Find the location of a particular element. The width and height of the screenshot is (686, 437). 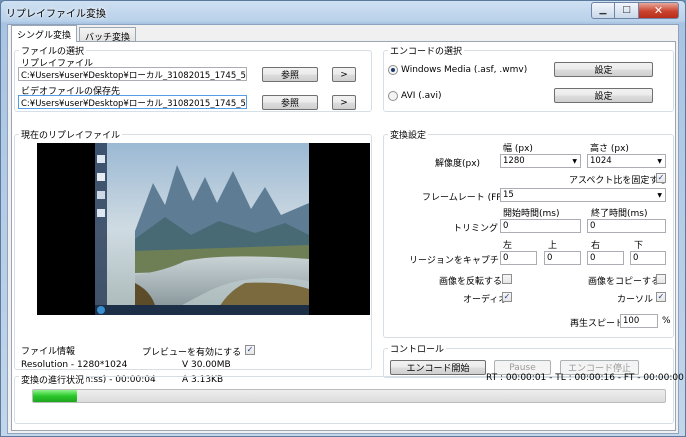

conversion-settings-title: 変換設定 is located at coordinates (408, 134).